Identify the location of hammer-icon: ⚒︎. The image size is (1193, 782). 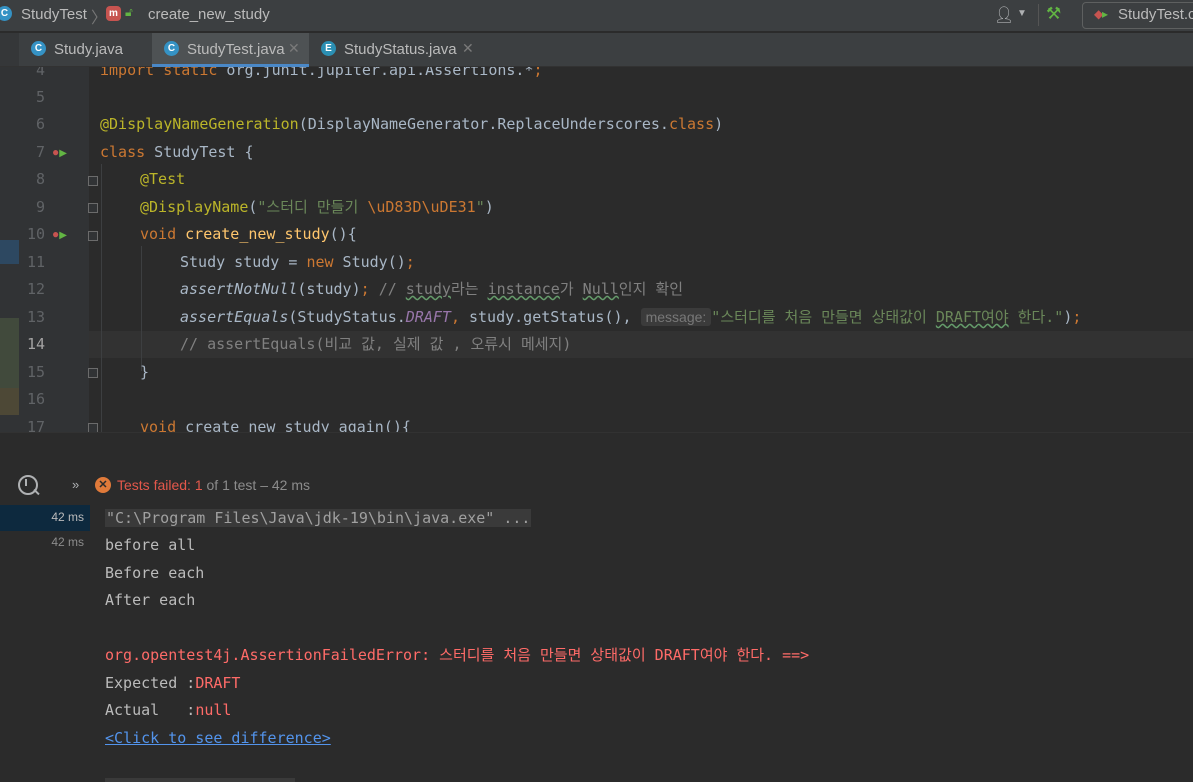
(1053, 14).